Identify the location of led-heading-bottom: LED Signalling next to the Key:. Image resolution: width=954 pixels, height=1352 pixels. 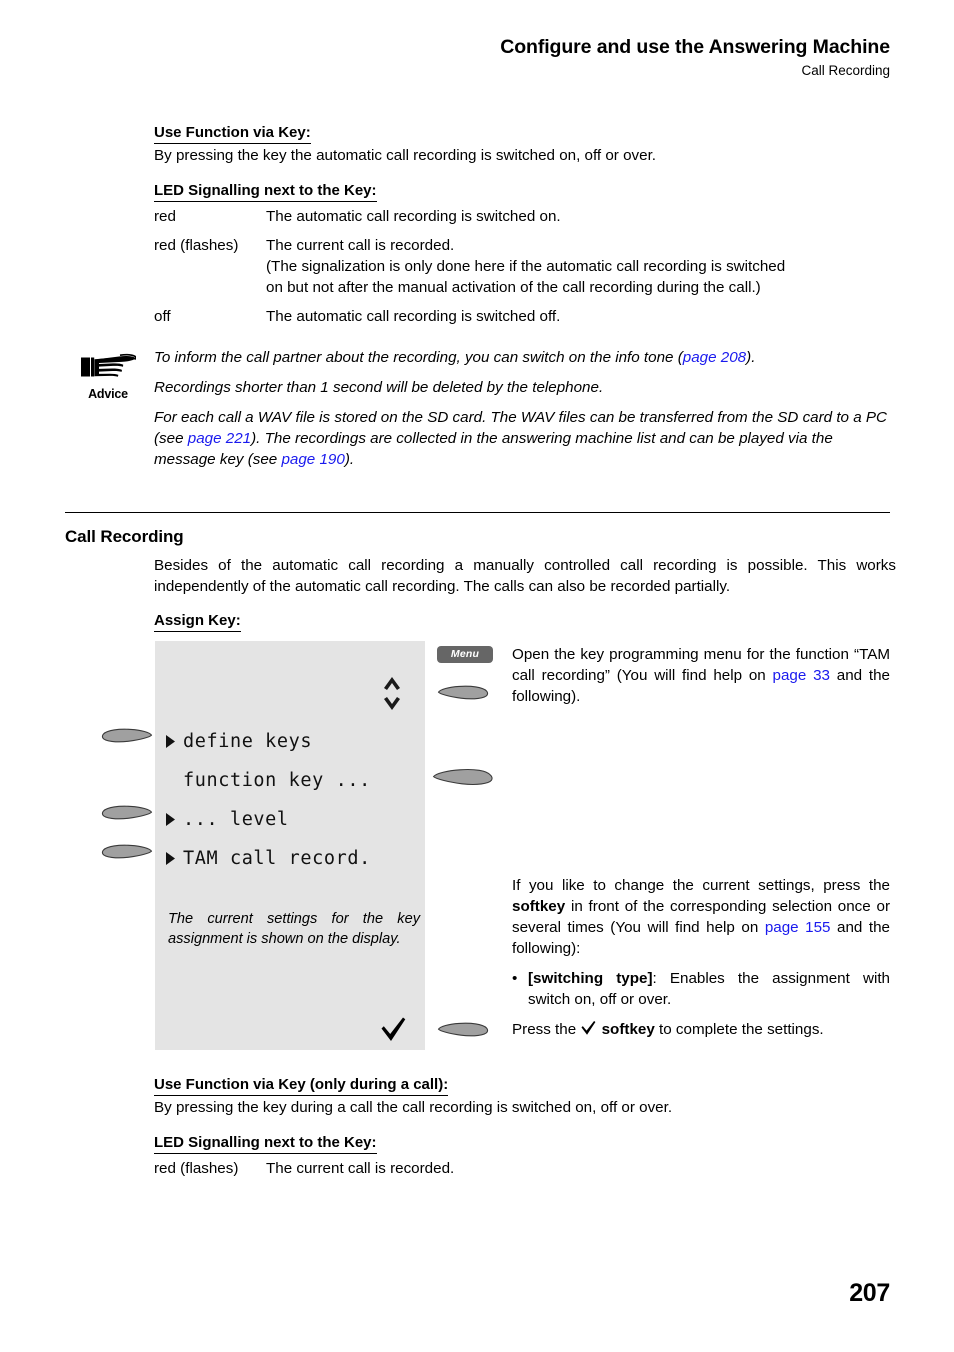
(265, 1144).